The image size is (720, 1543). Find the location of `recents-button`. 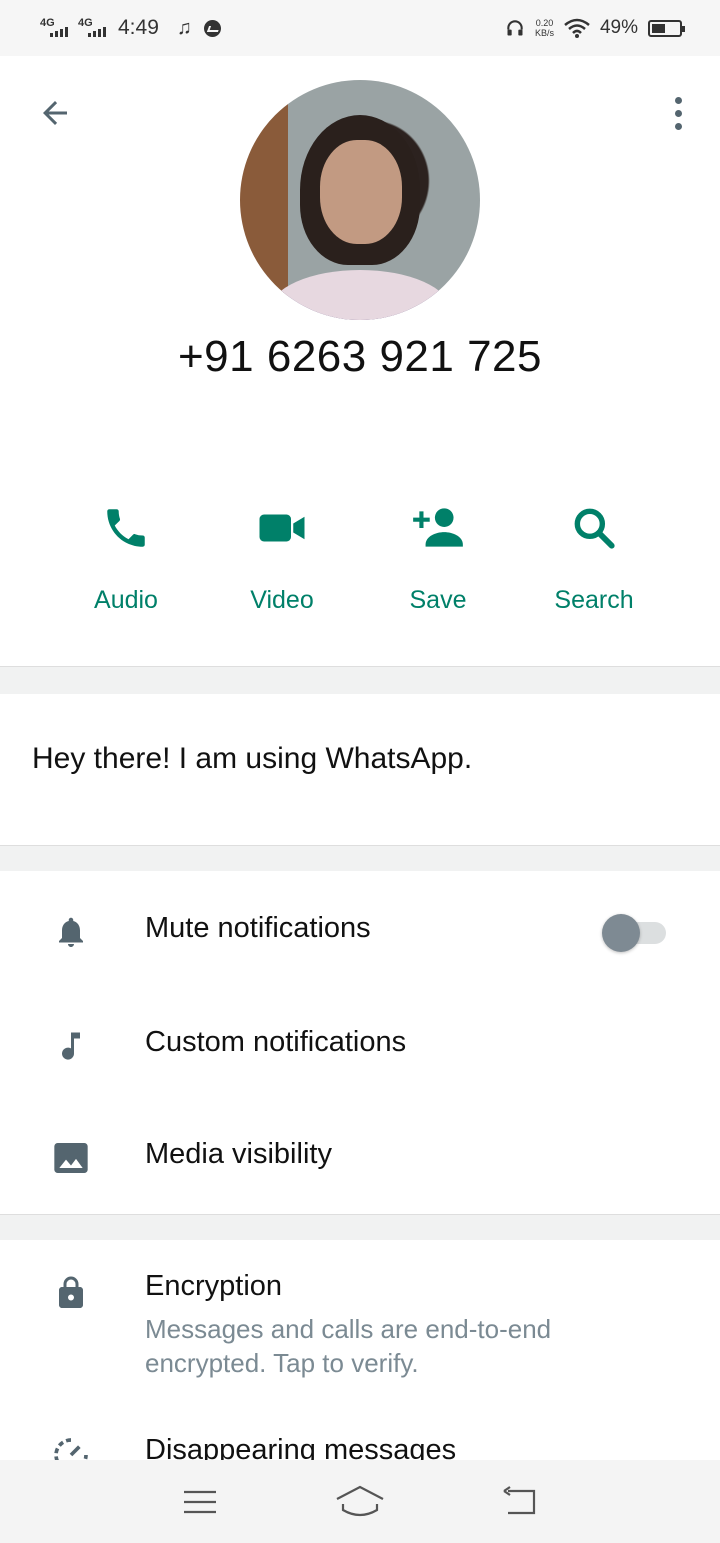

recents-button is located at coordinates (200, 1502).